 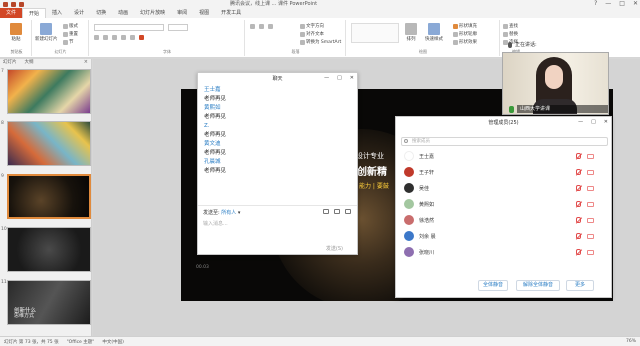 I want to click on tab-outline: 大纲, so click(x=29, y=62).